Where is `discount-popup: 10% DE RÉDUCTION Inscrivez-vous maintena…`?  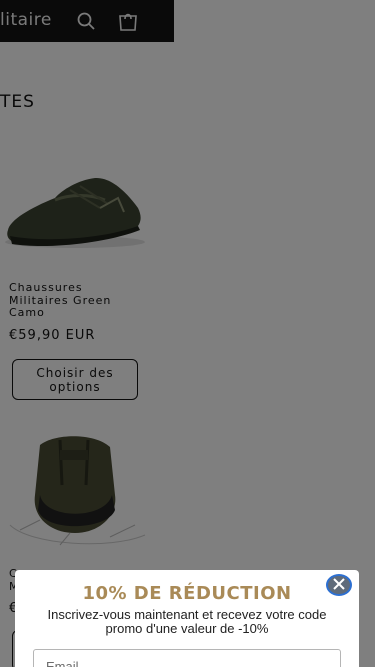
discount-popup: 10% DE RÉDUCTION Inscrivez-vous maintena… is located at coordinates (187, 618).